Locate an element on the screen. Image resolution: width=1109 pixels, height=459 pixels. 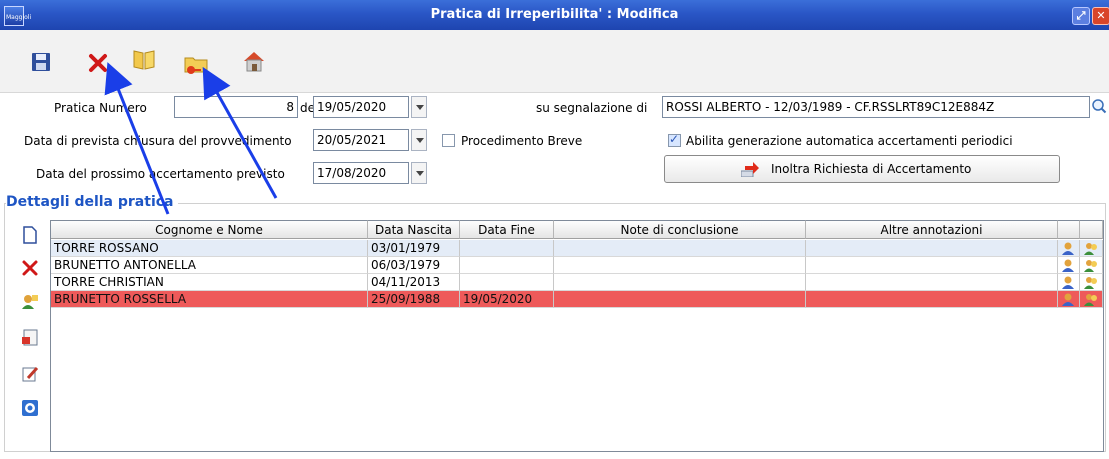
chiusura-date-dropdown is located at coordinates (419, 140).